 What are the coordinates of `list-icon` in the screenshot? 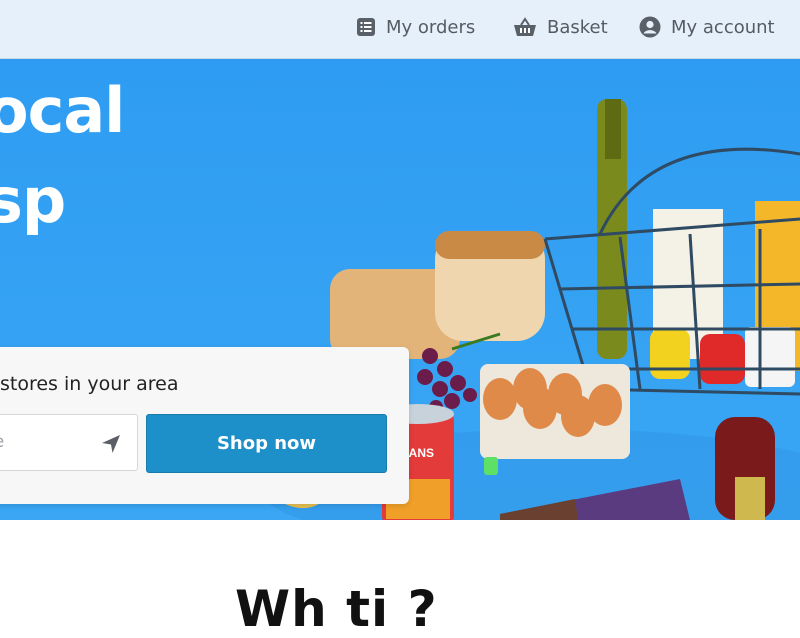 It's located at (366, 27).